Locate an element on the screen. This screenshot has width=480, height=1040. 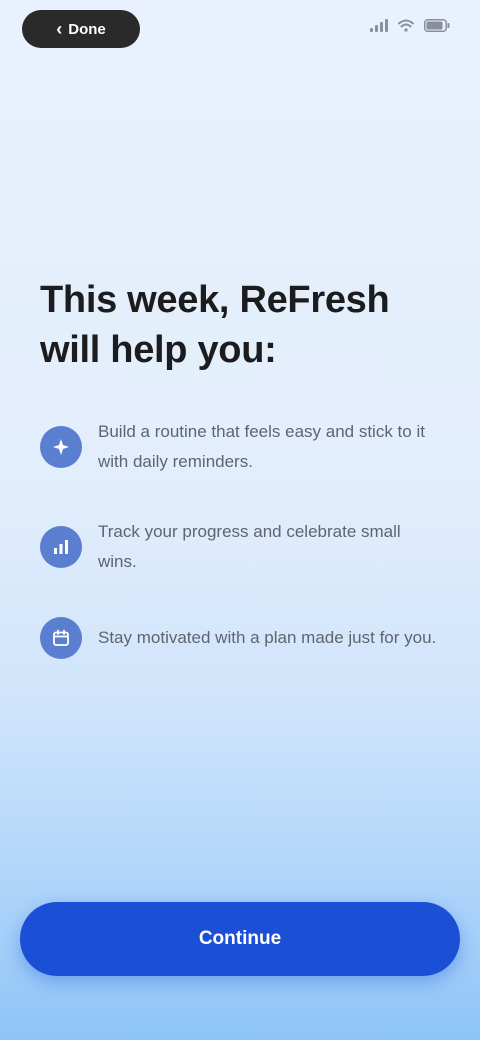
done-button: ‹ Done is located at coordinates (81, 29).